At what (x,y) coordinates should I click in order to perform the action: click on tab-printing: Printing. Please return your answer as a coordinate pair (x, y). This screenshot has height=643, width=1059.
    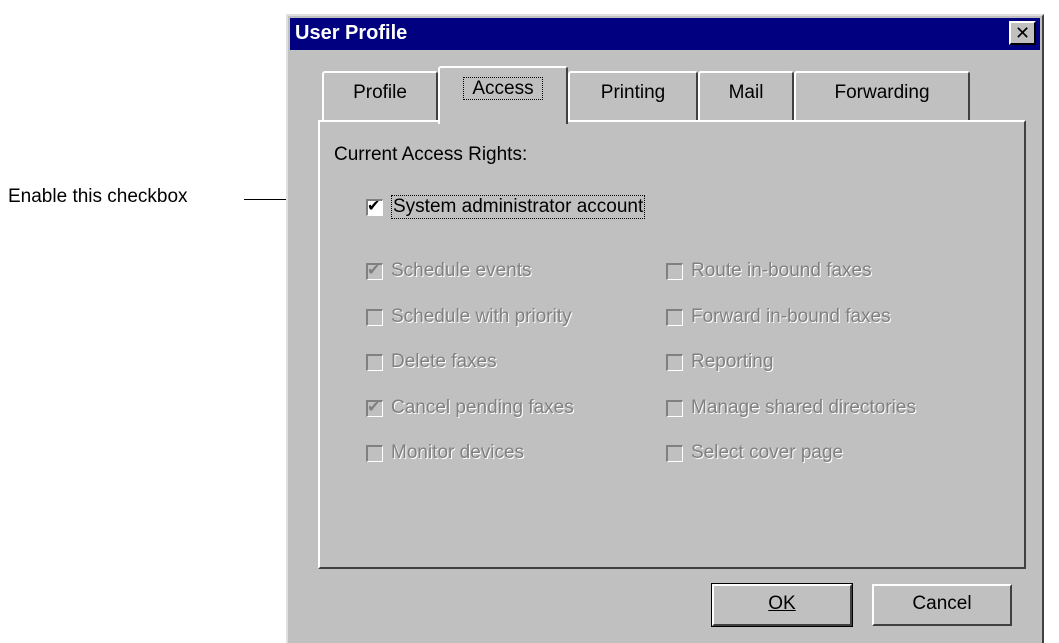
    Looking at the image, I should click on (633, 96).